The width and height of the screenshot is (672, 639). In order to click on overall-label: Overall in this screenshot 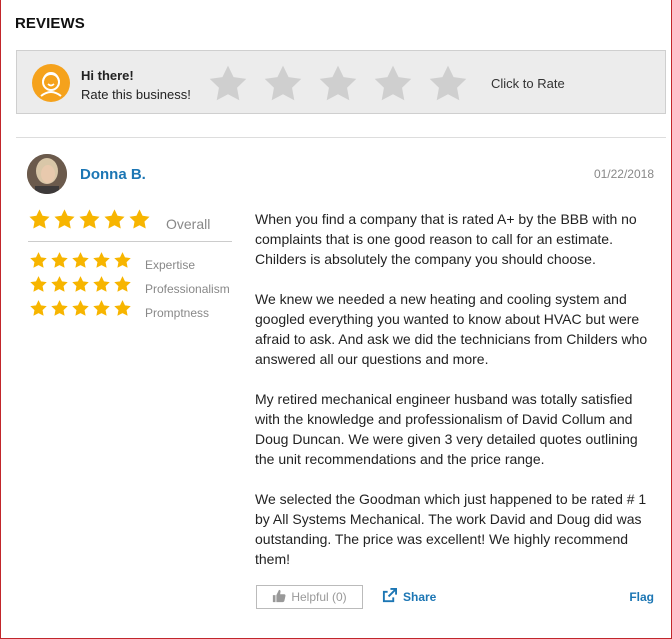, I will do `click(188, 224)`.